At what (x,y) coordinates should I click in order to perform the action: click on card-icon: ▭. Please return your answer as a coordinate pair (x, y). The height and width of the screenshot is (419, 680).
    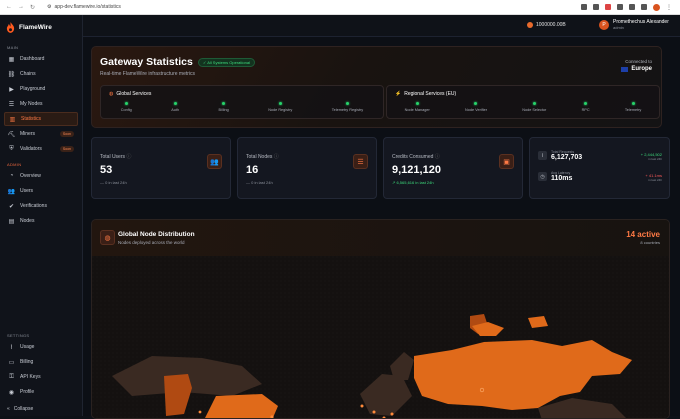
    Looking at the image, I should click on (11, 362).